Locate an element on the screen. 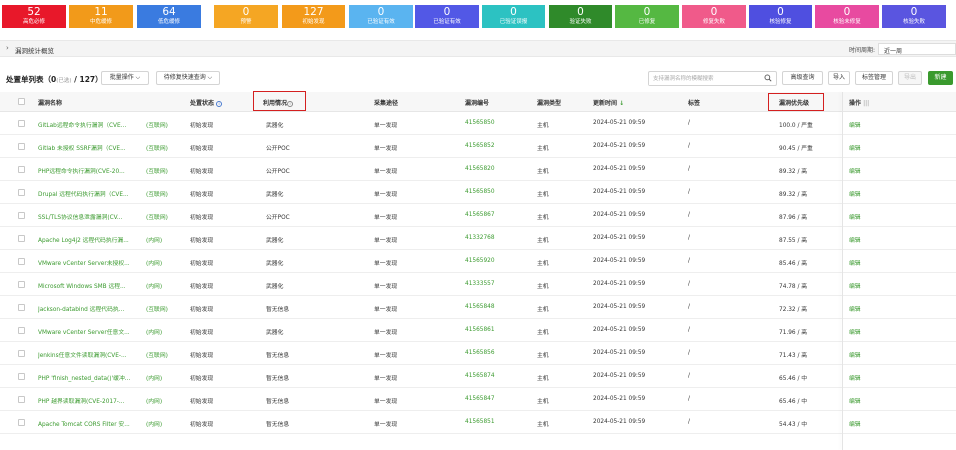 This screenshot has width=956, height=450. vuln-id-link: 41565861 is located at coordinates (480, 330).